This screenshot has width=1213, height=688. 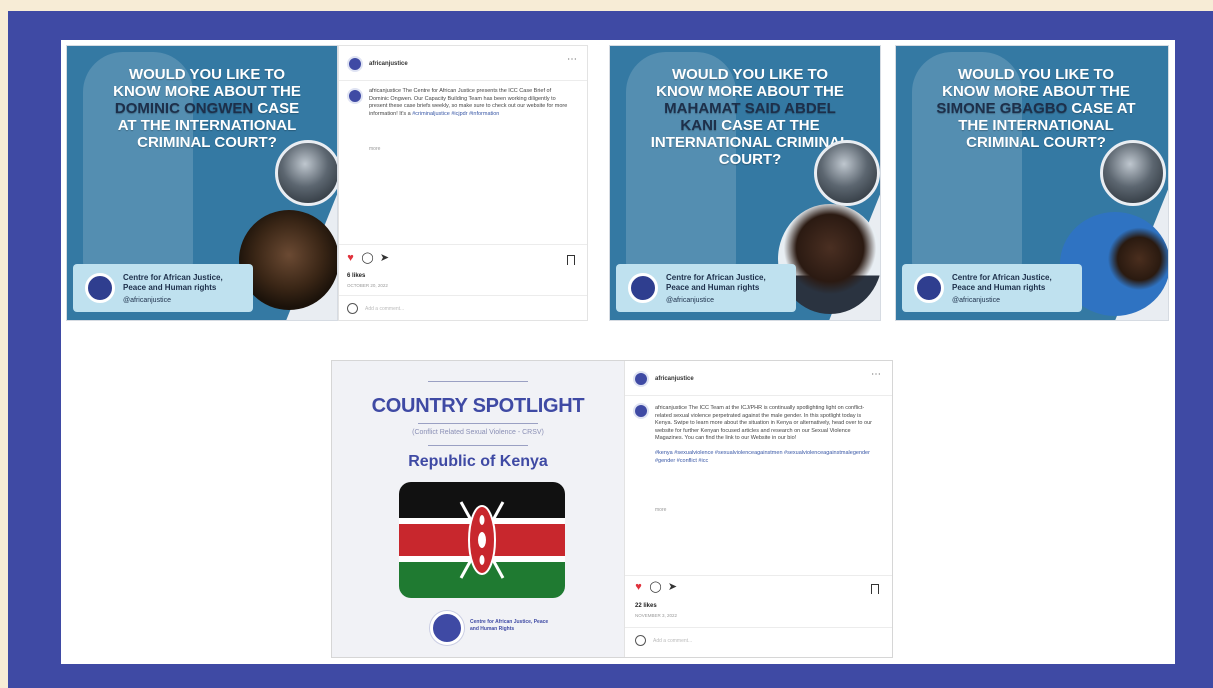 I want to click on post-date: OCTOBER 20, 2022, so click(x=367, y=285).